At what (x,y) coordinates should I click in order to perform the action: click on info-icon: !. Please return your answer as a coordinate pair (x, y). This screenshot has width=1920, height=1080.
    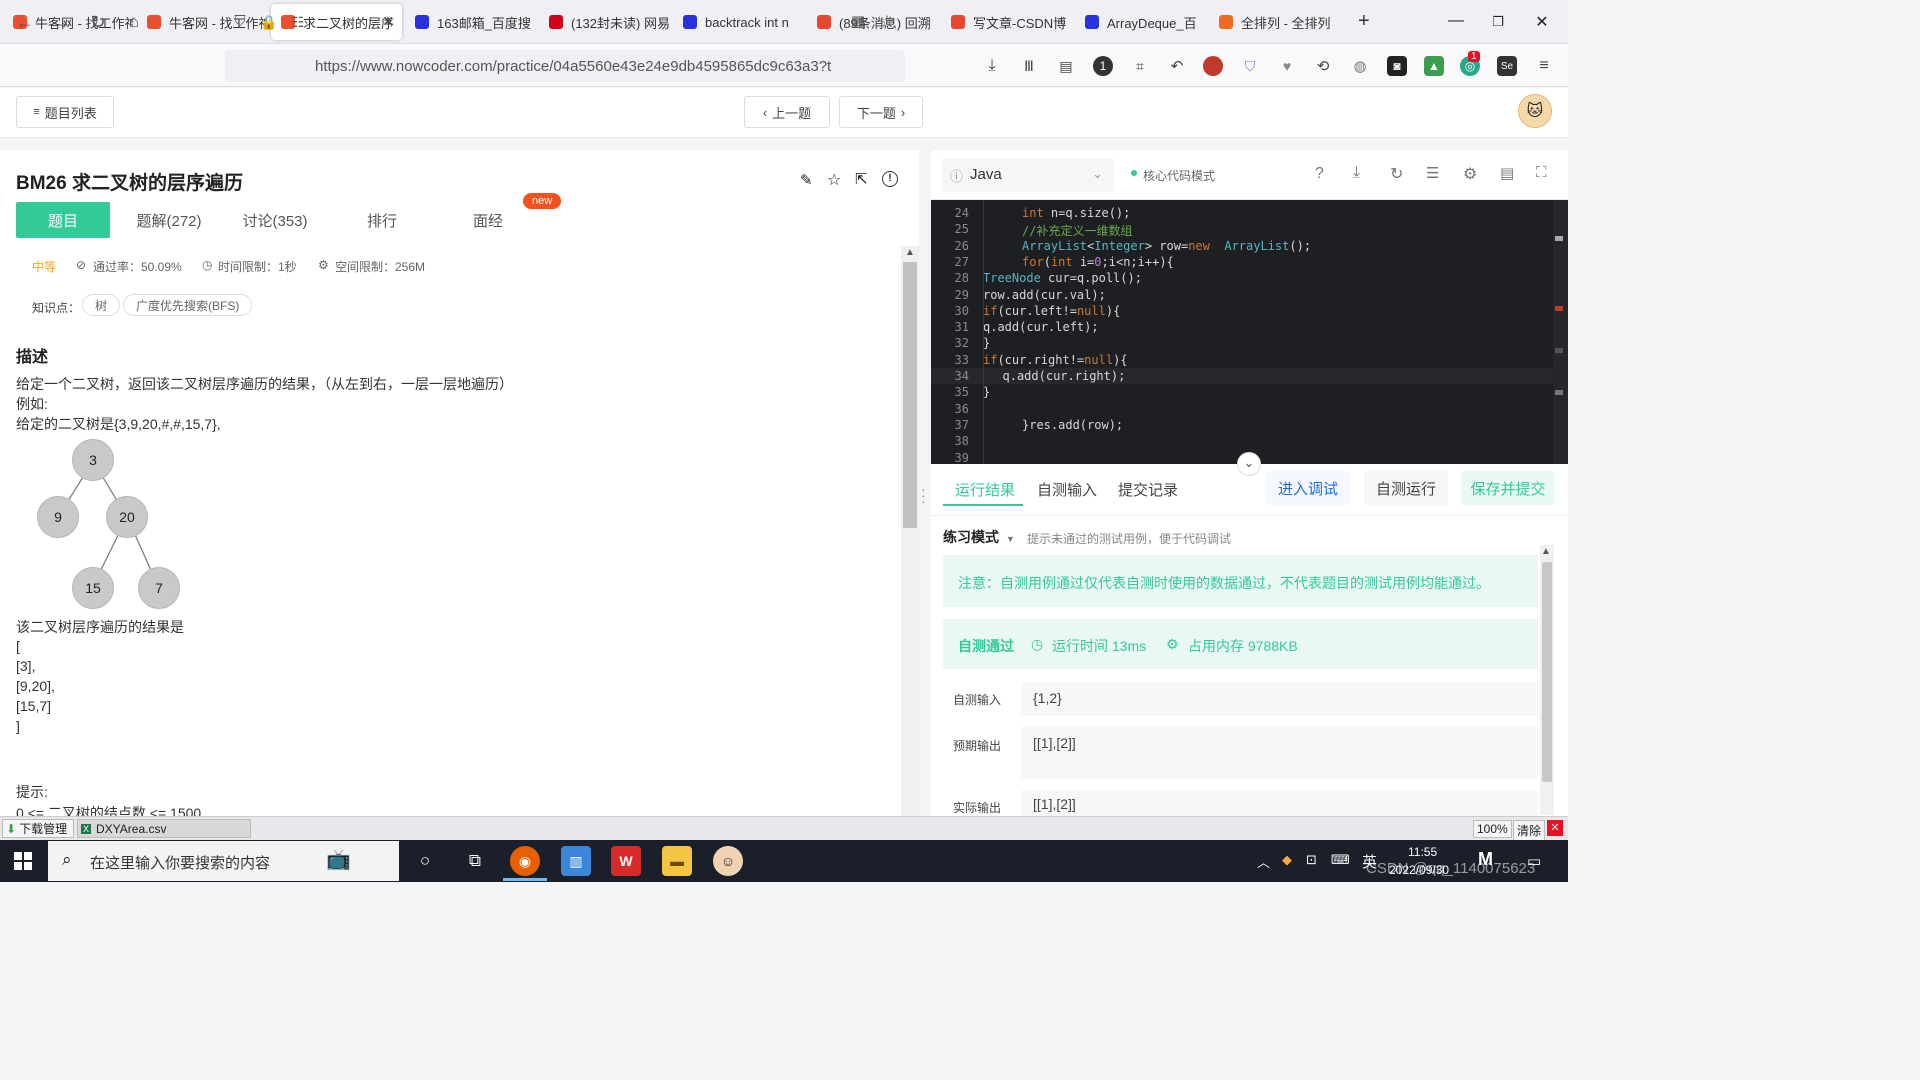
    Looking at the image, I should click on (890, 179).